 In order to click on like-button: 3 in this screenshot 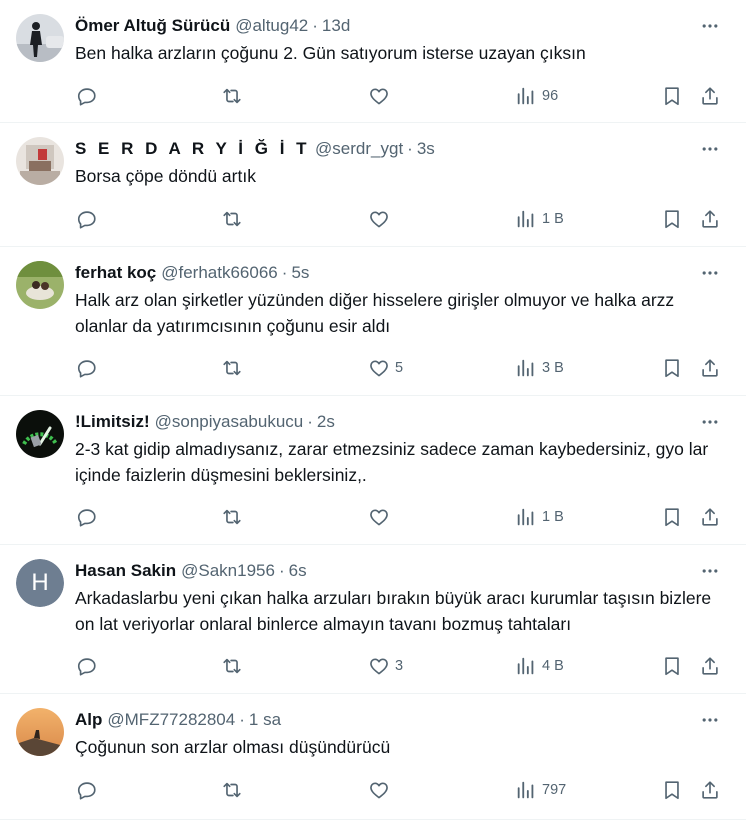, I will do `click(385, 666)`.